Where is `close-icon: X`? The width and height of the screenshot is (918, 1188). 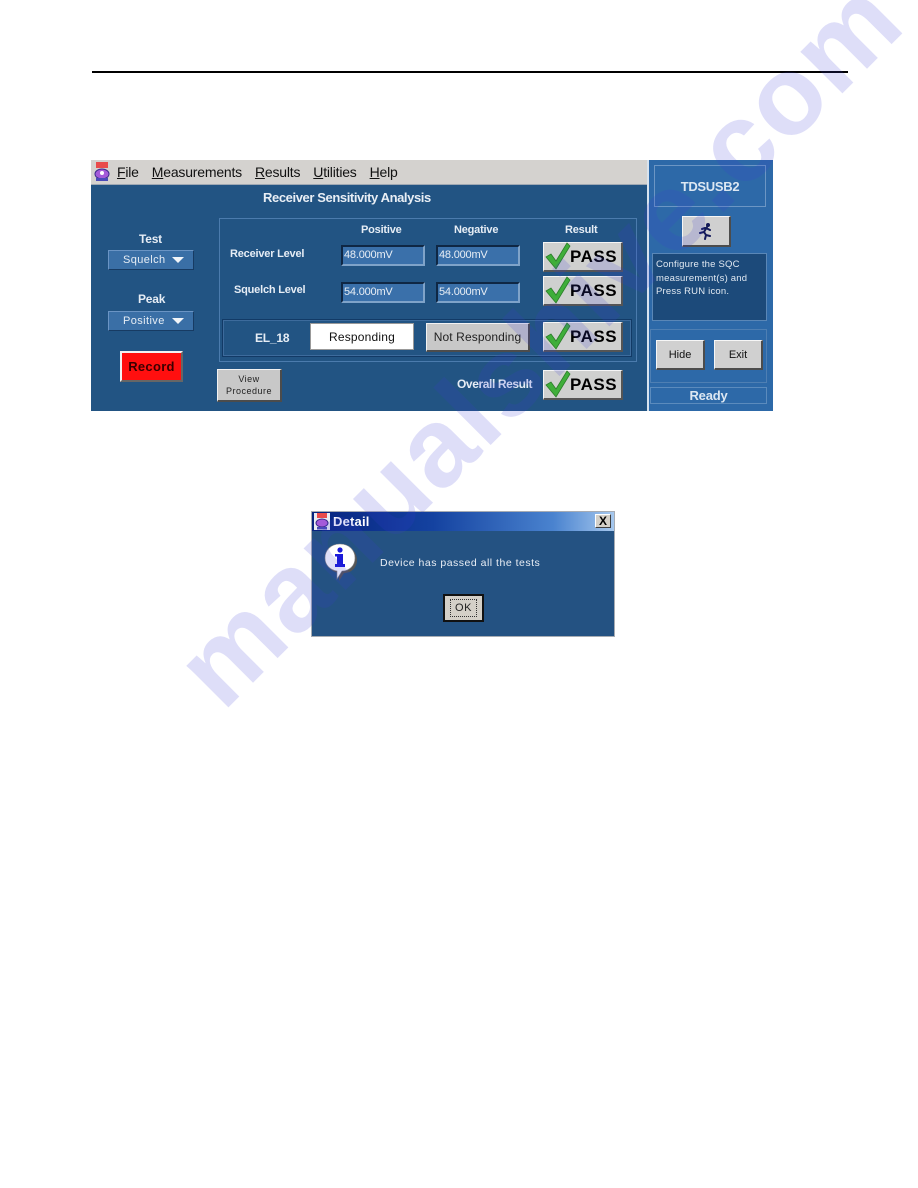 close-icon: X is located at coordinates (602, 521).